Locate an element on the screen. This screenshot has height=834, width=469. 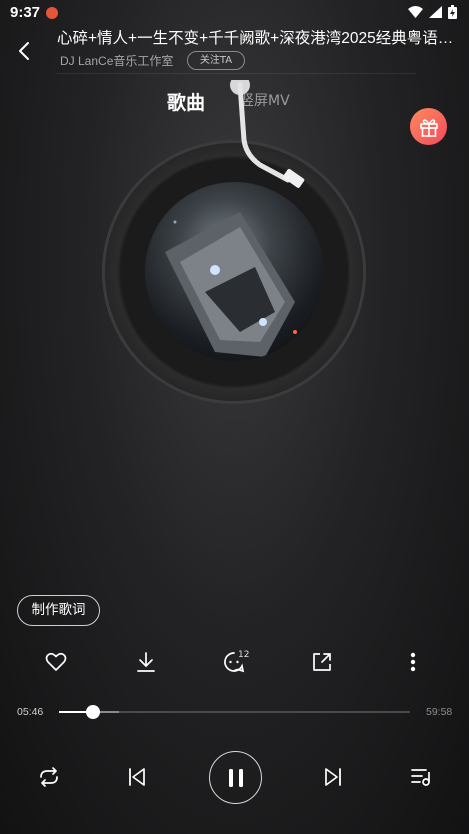
progress-slider is located at coordinates (234, 712).